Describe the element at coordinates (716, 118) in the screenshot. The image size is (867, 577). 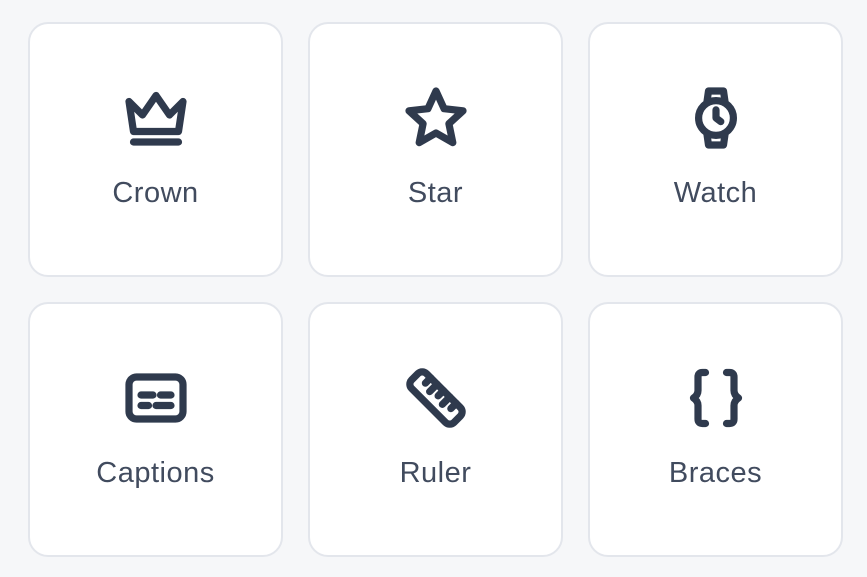
I see `watch-icon` at that location.